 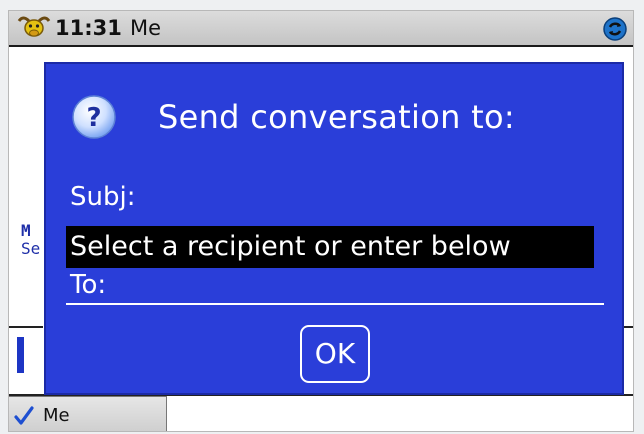 What do you see at coordinates (615, 29) in the screenshot?
I see `sync-icon` at bounding box center [615, 29].